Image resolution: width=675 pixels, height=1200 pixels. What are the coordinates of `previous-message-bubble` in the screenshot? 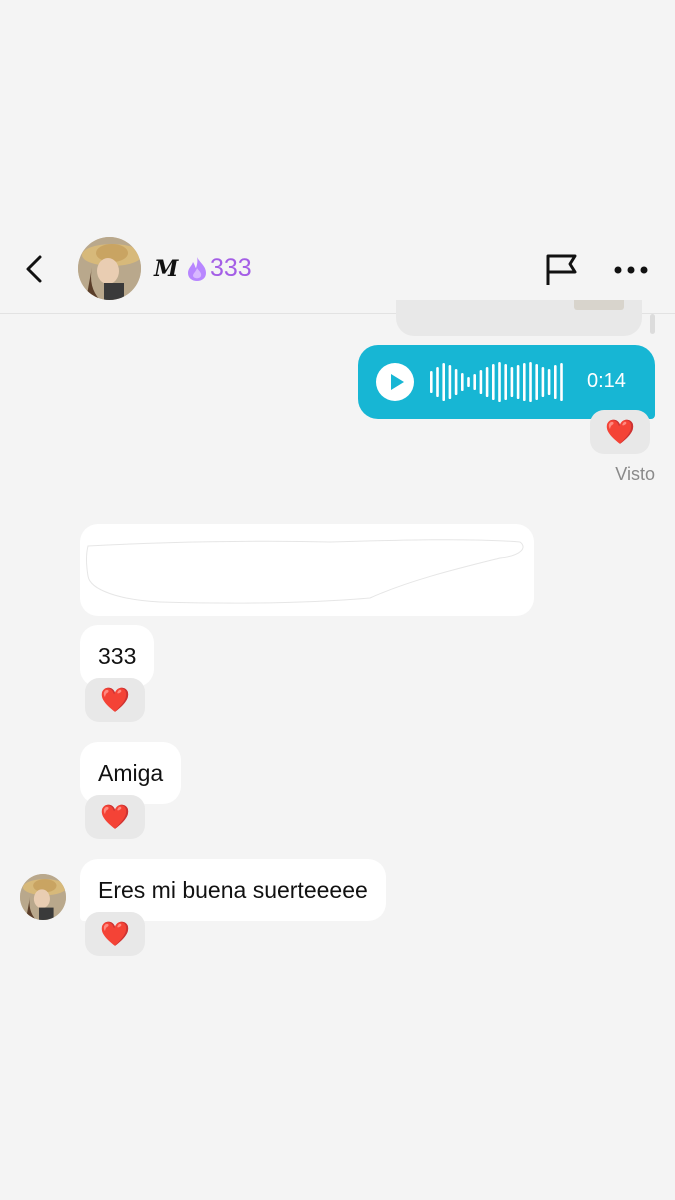 It's located at (519, 318).